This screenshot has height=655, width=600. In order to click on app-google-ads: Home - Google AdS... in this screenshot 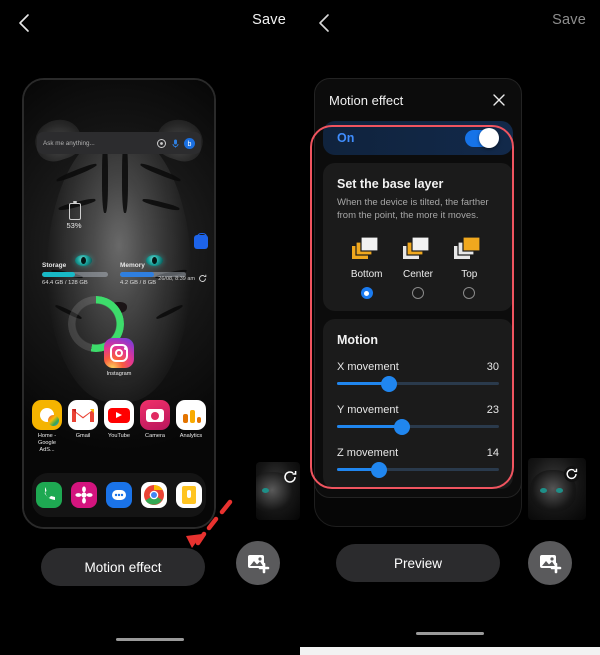, I will do `click(47, 427)`.